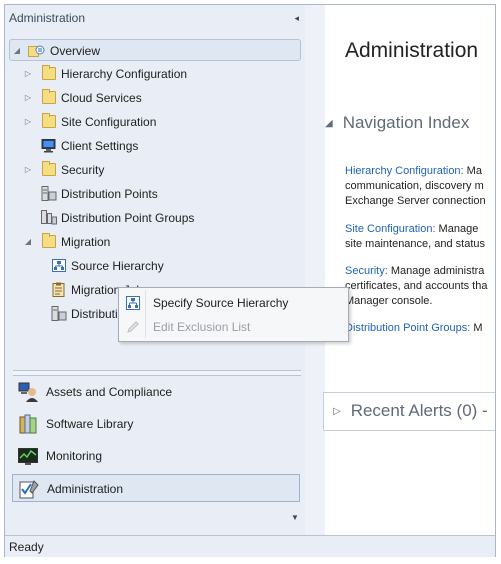 The height and width of the screenshot is (564, 501). Describe the element at coordinates (90, 424) in the screenshot. I see `workspace-label: Software Library` at that location.